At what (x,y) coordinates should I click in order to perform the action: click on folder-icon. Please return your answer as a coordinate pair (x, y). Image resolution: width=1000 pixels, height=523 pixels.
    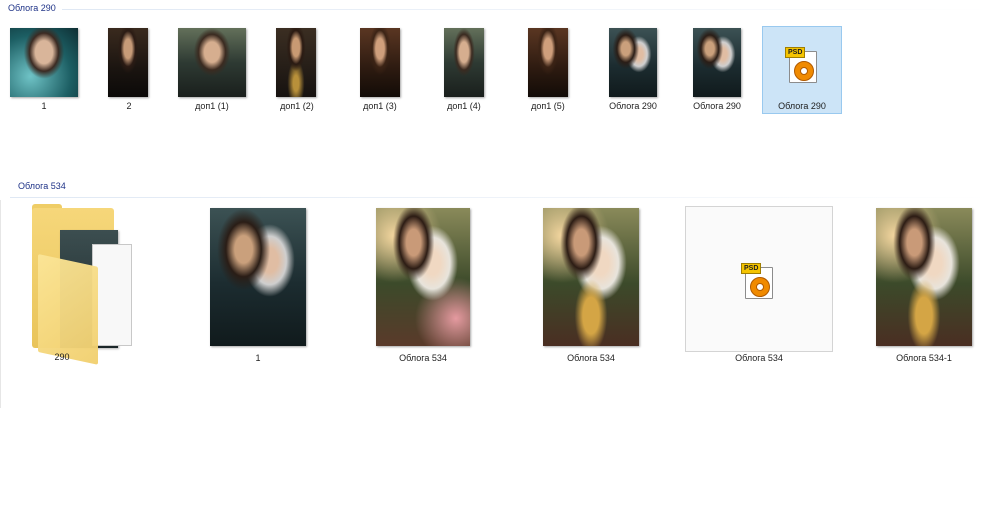
    Looking at the image, I should click on (89, 284).